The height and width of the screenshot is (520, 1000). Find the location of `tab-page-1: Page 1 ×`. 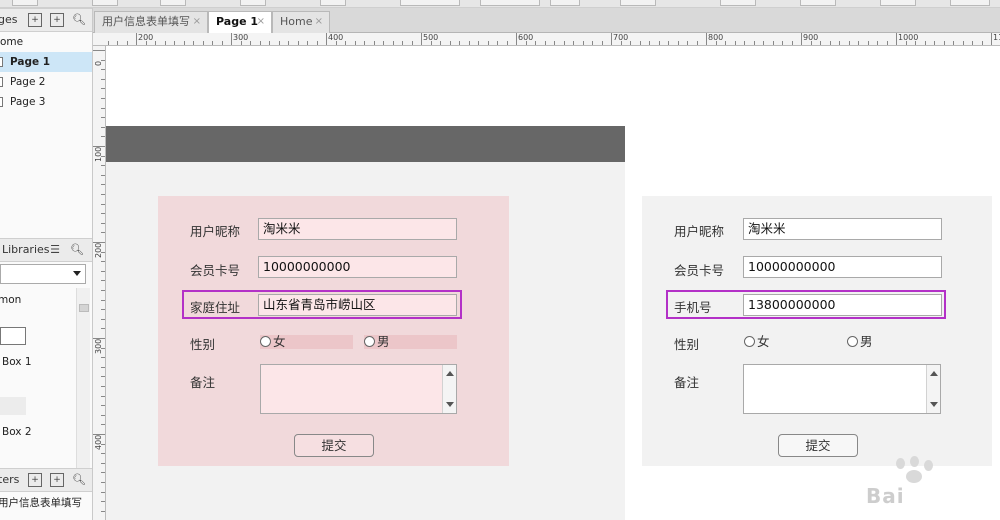

tab-page-1: Page 1 × is located at coordinates (240, 22).